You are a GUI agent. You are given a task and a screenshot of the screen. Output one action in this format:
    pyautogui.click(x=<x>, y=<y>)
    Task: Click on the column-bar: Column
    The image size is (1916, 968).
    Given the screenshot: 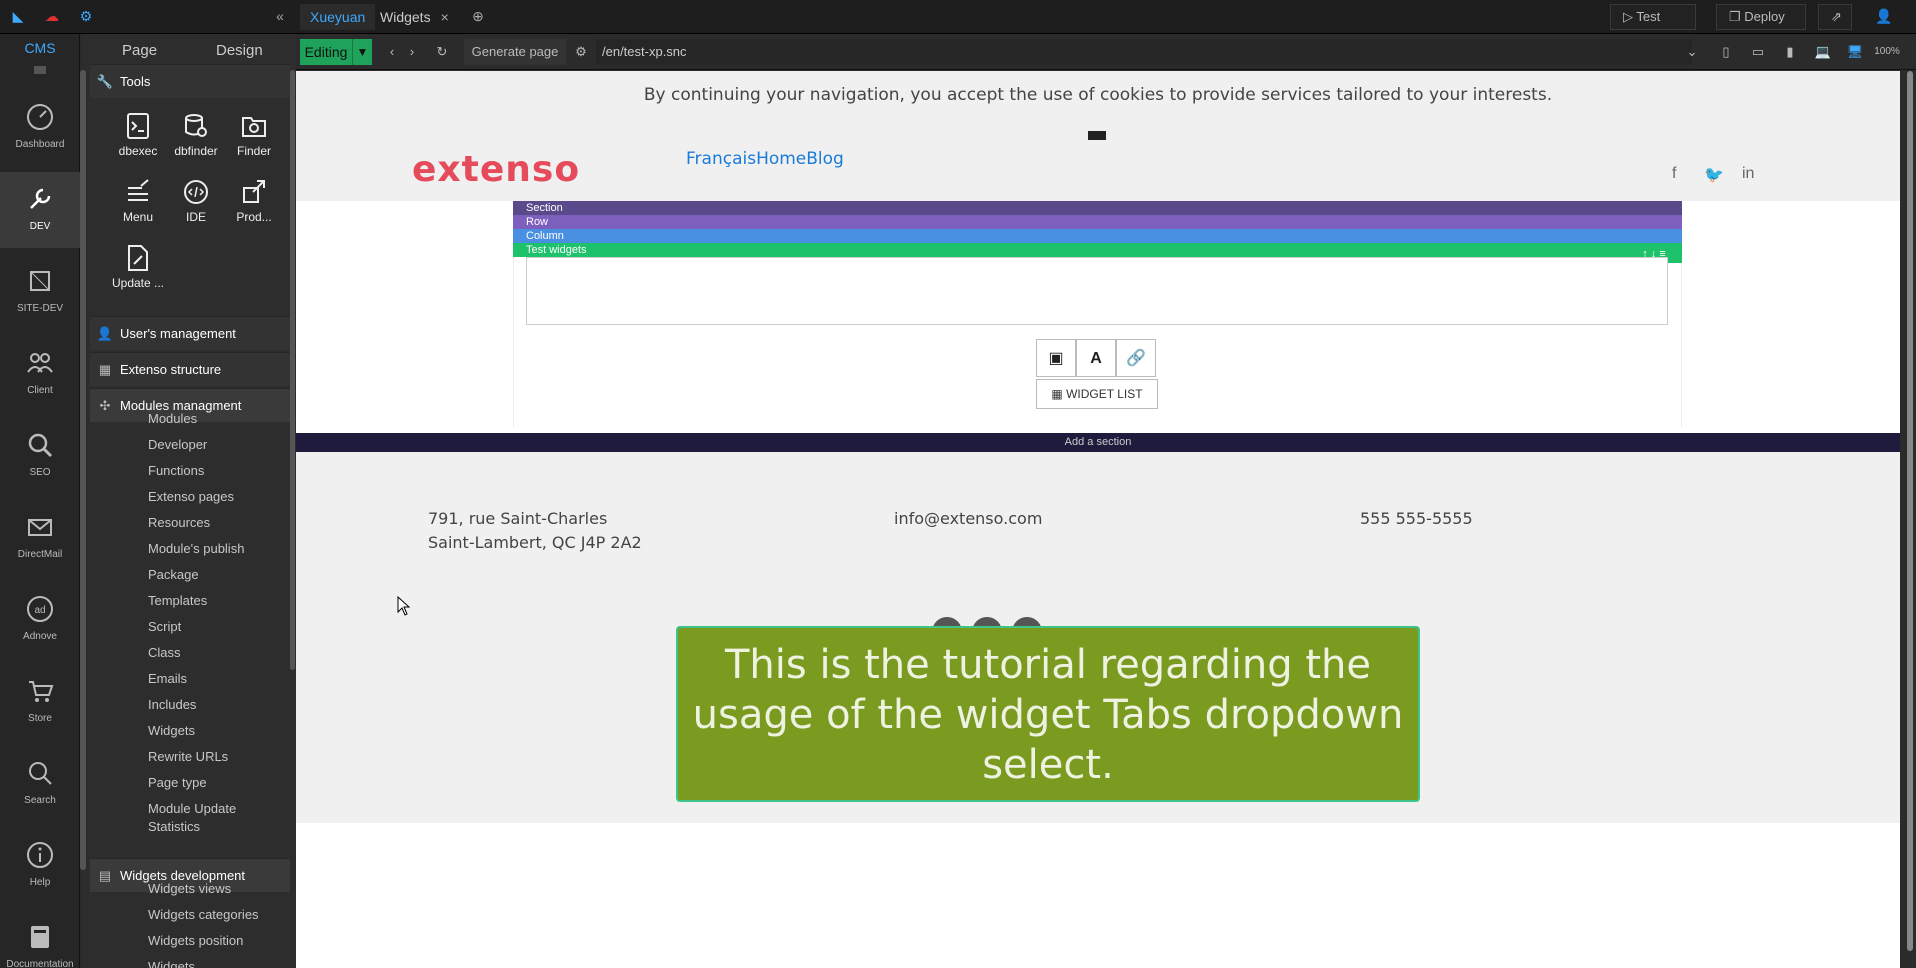 What is the action you would take?
    pyautogui.click(x=1097, y=236)
    